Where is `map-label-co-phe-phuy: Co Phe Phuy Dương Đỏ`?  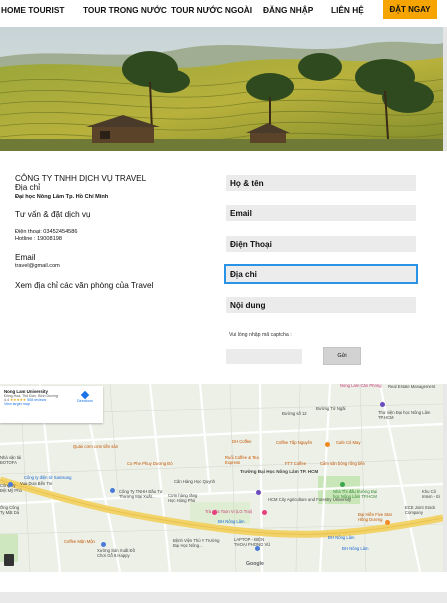 map-label-co-phe-phuy: Co Phe Phuy Dương Đỏ is located at coordinates (150, 464).